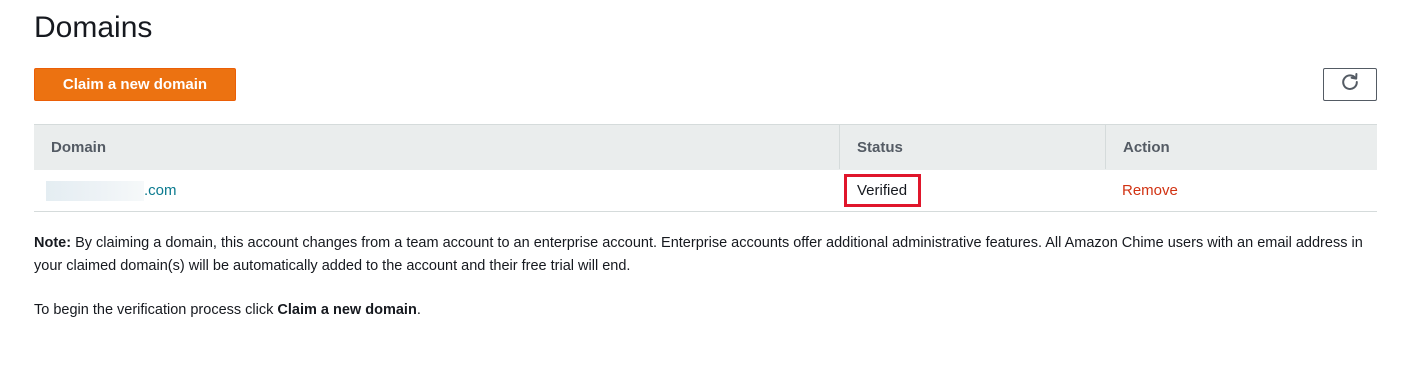 The width and height of the screenshot is (1410, 375). Describe the element at coordinates (160, 190) in the screenshot. I see `domain-suffix: .com` at that location.